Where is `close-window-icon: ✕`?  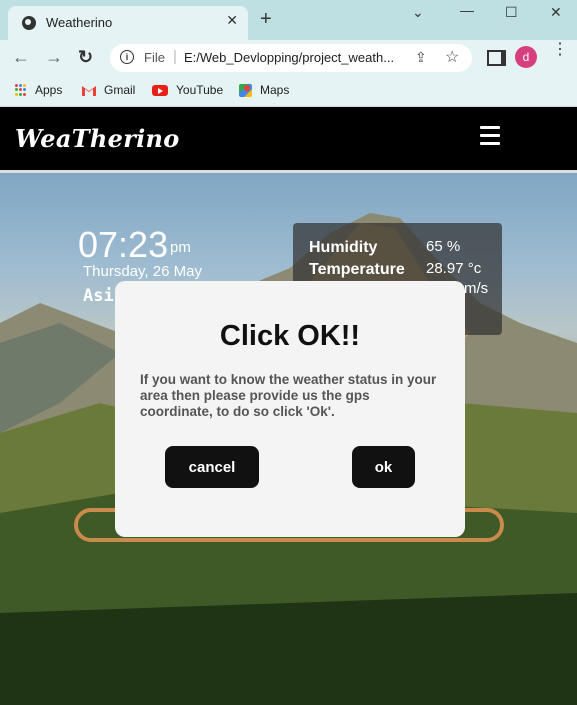 close-window-icon: ✕ is located at coordinates (556, 12).